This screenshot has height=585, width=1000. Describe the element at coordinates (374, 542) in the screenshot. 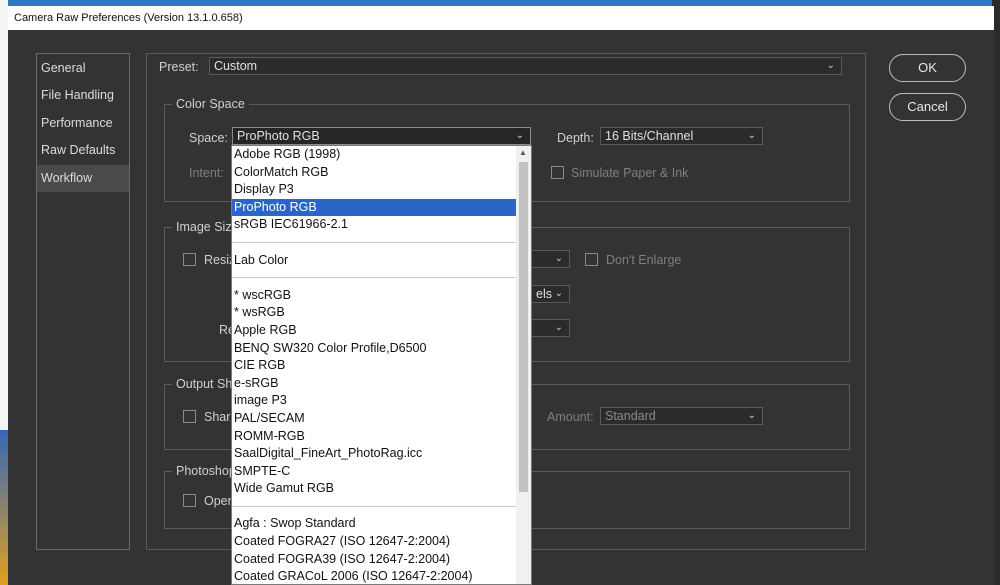

I see `dropdown-option: Coated FOGRA27 (ISO 12647-2:2004)` at that location.